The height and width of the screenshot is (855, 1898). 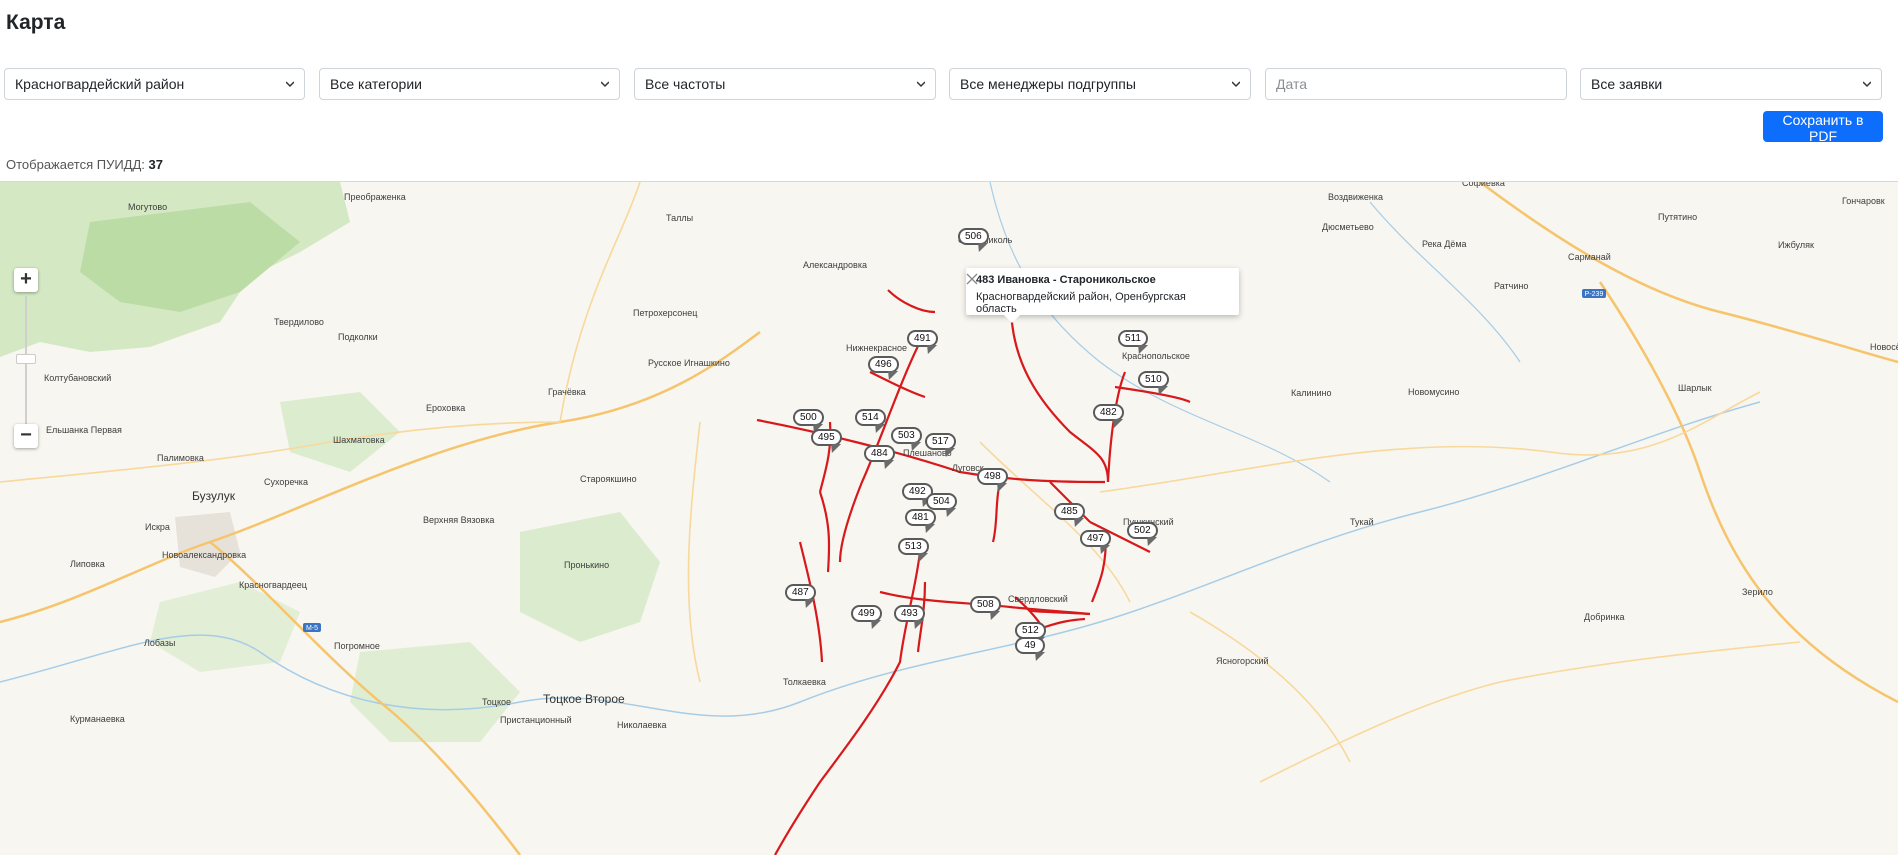 What do you see at coordinates (1108, 412) in the screenshot?
I see `route-marker: 482` at bounding box center [1108, 412].